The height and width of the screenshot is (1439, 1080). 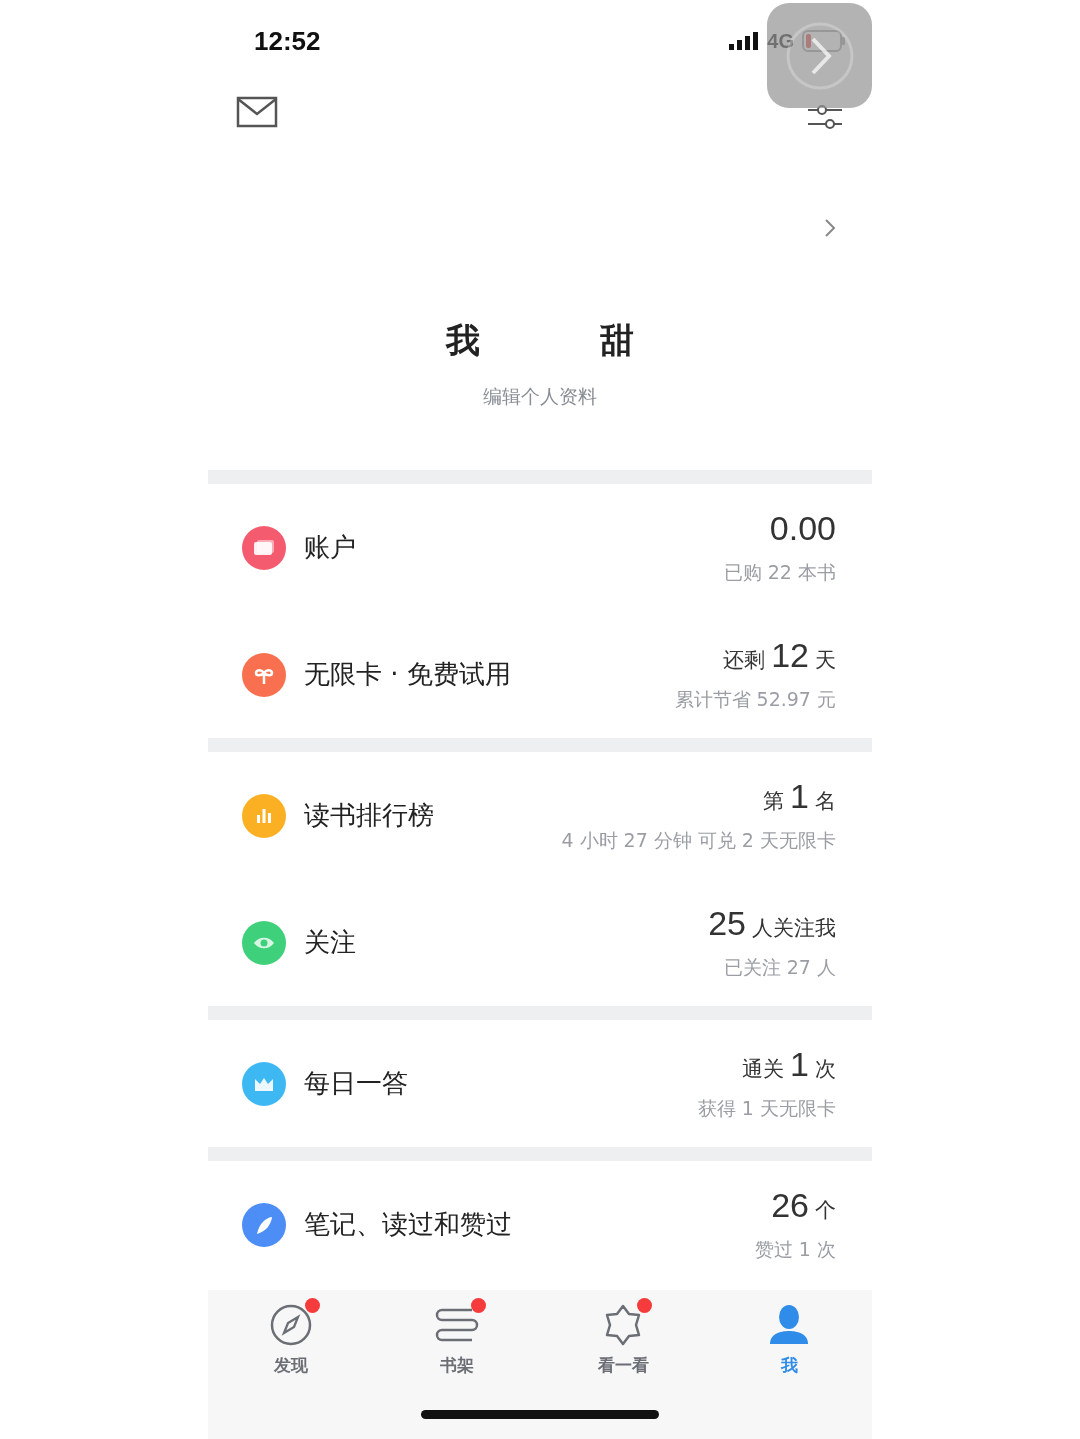 What do you see at coordinates (763, 1069) in the screenshot?
I see `value-prefix: 通关` at bounding box center [763, 1069].